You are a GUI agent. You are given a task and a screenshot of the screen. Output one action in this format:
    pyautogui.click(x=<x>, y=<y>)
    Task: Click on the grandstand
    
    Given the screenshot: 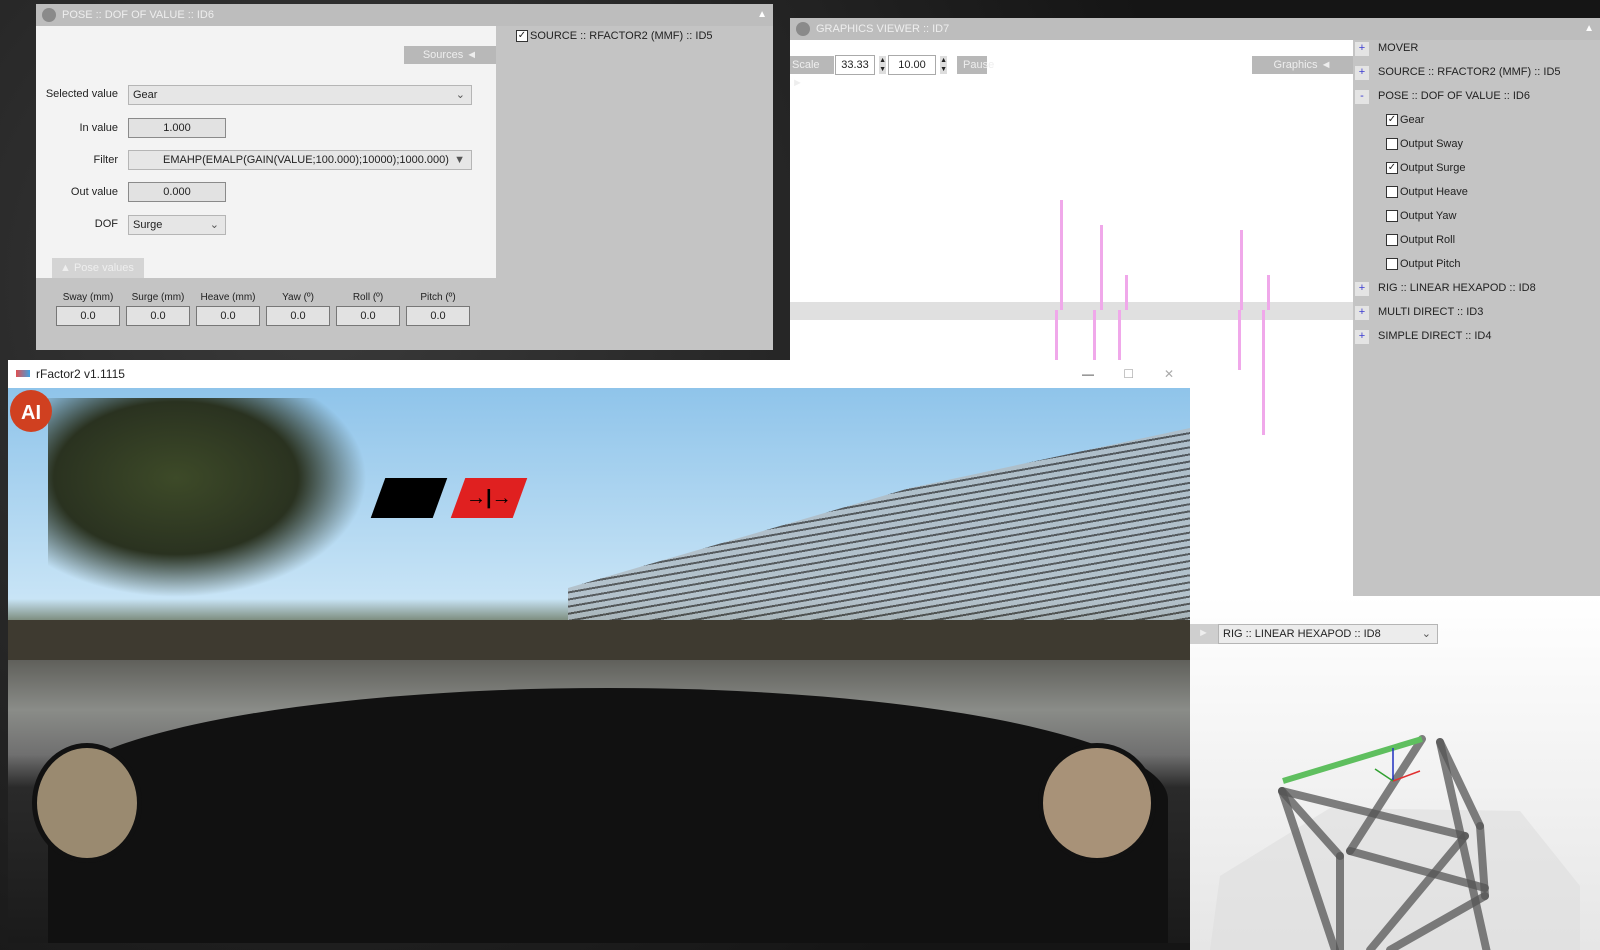 What is the action you would take?
    pyautogui.click(x=879, y=528)
    